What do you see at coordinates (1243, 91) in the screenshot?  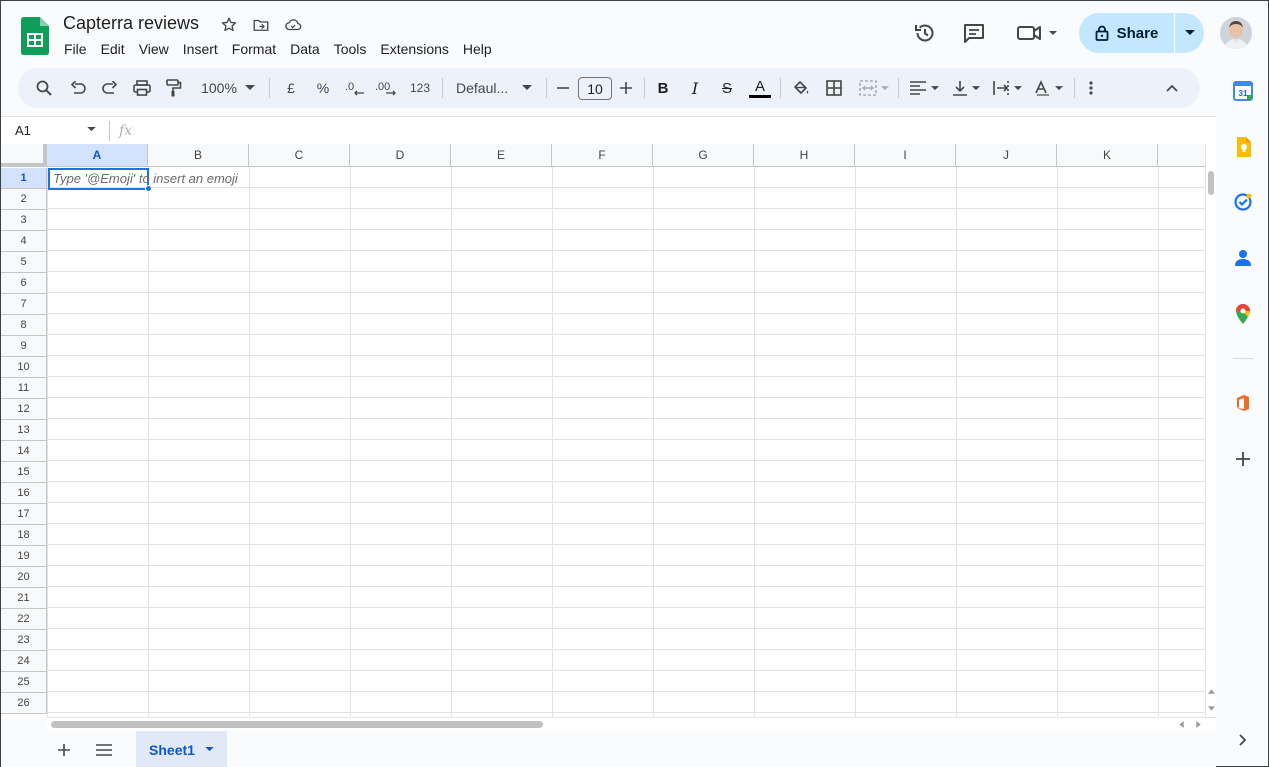 I see `calendar-icon: 31` at bounding box center [1243, 91].